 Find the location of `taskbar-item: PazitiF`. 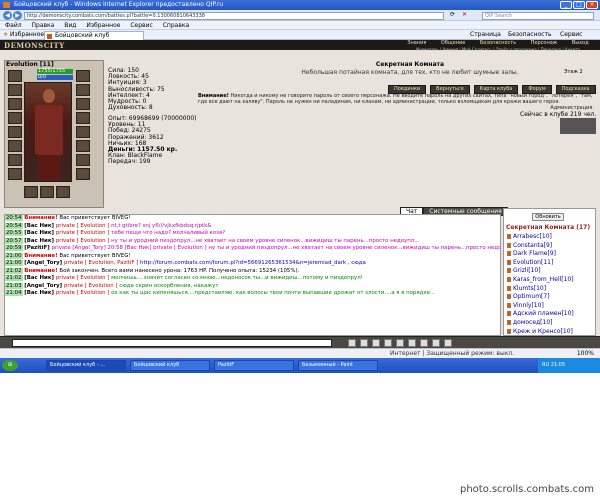

taskbar-item: PazitiF is located at coordinates (254, 365).